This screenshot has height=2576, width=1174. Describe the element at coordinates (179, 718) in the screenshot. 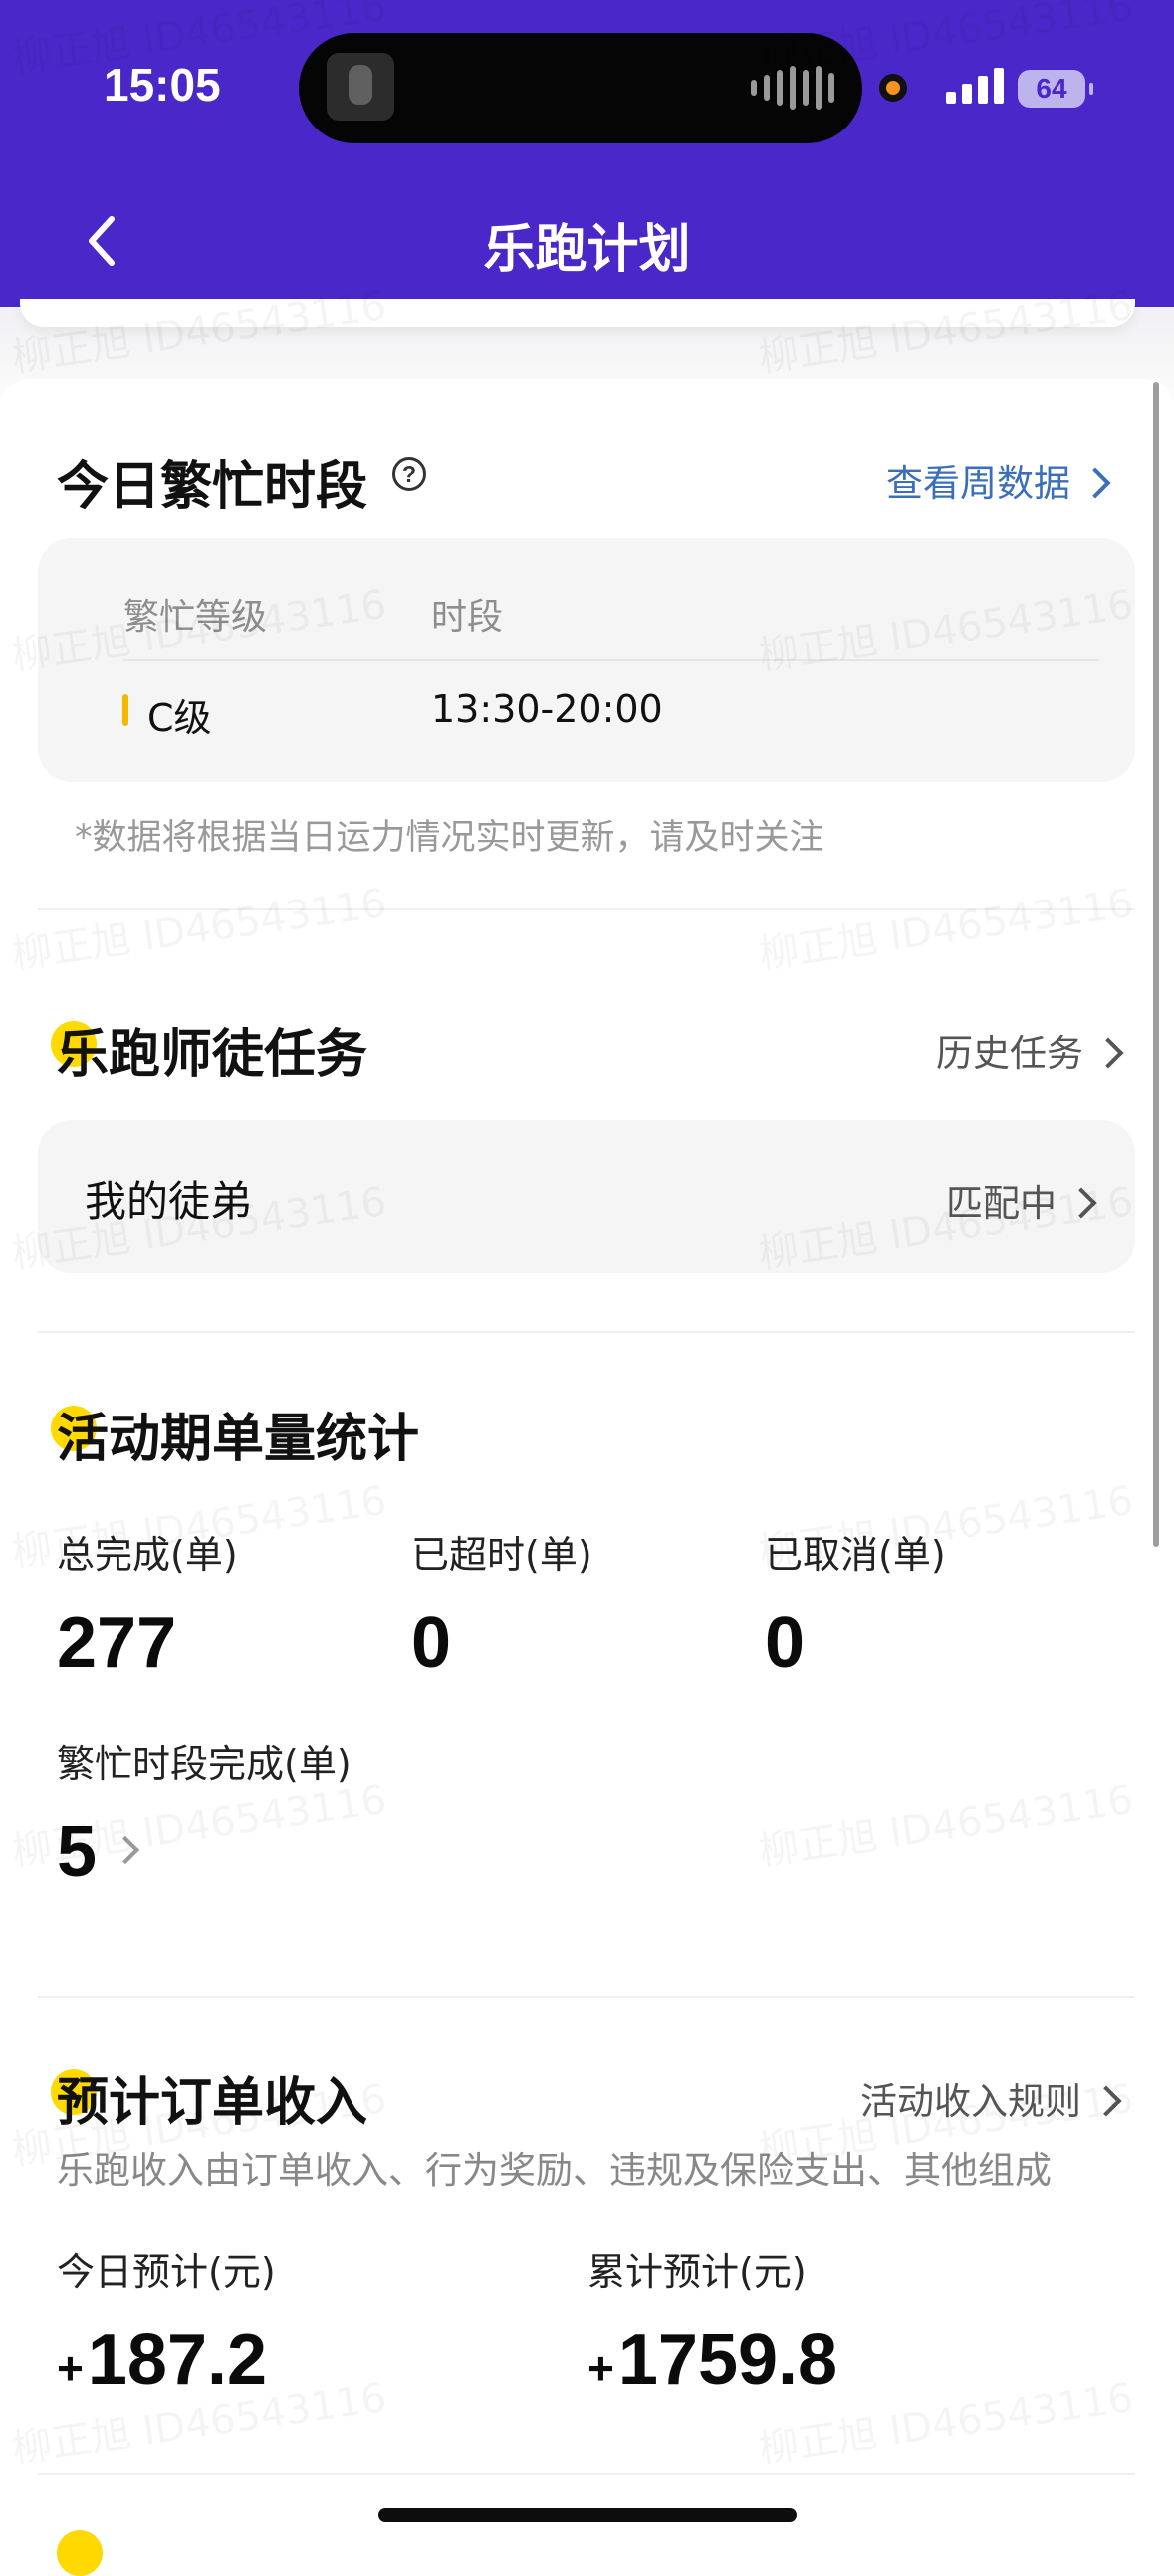

I see `busy-level-value: C级` at that location.